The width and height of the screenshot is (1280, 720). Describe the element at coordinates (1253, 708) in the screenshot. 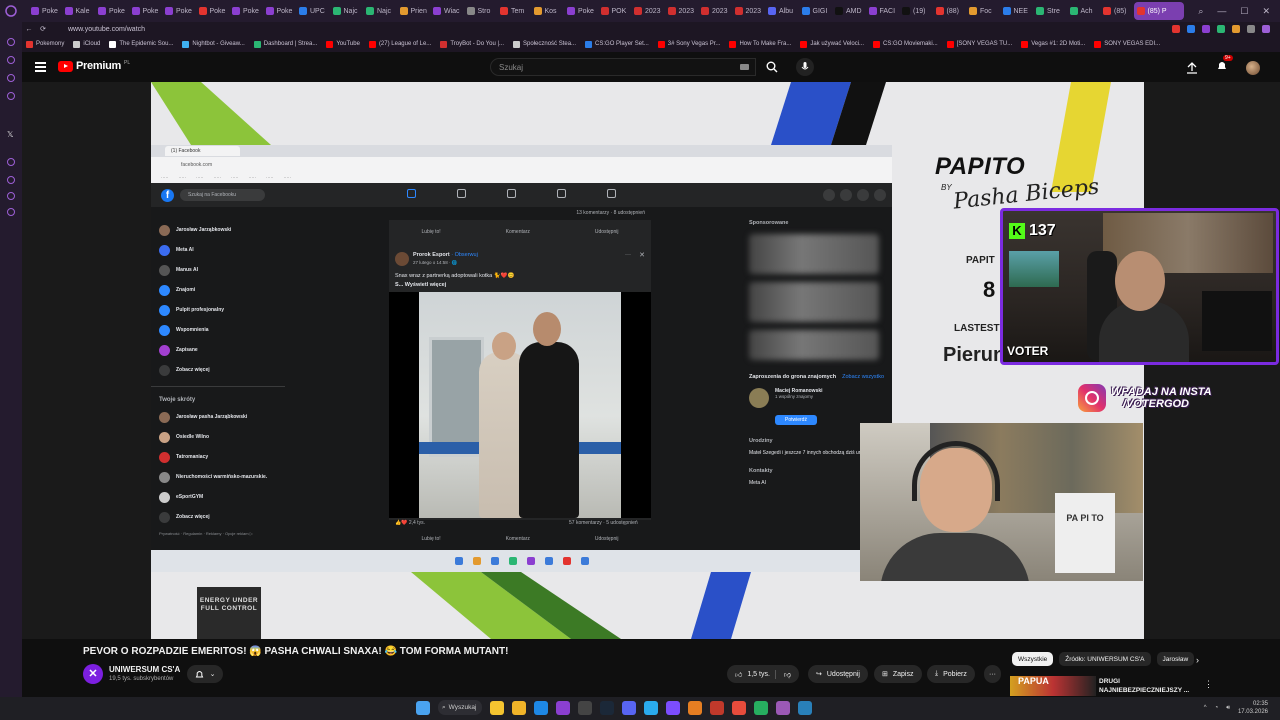

I see `clock: 02:35 17.03.2026` at that location.